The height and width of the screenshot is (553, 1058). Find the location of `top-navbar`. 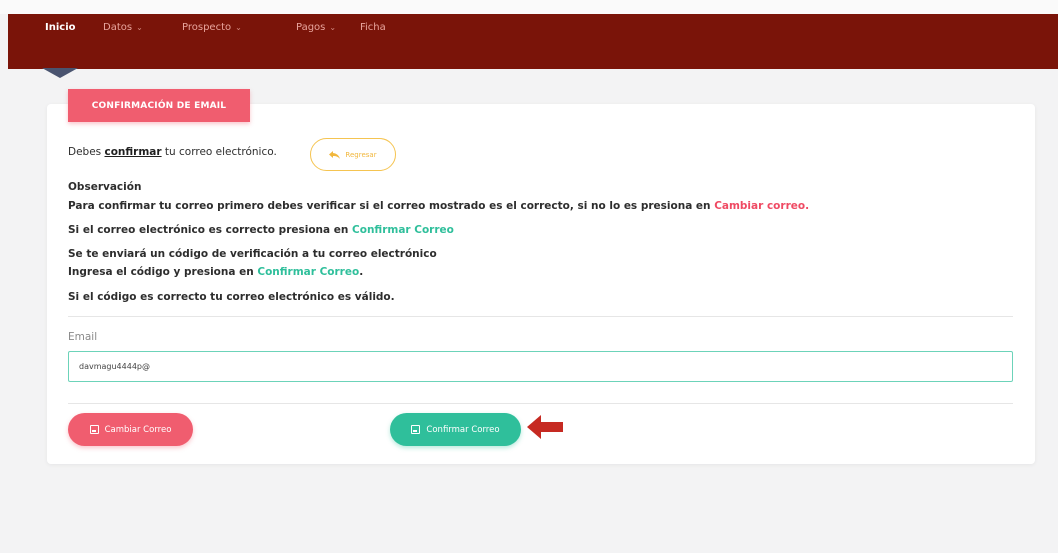

top-navbar is located at coordinates (533, 41).